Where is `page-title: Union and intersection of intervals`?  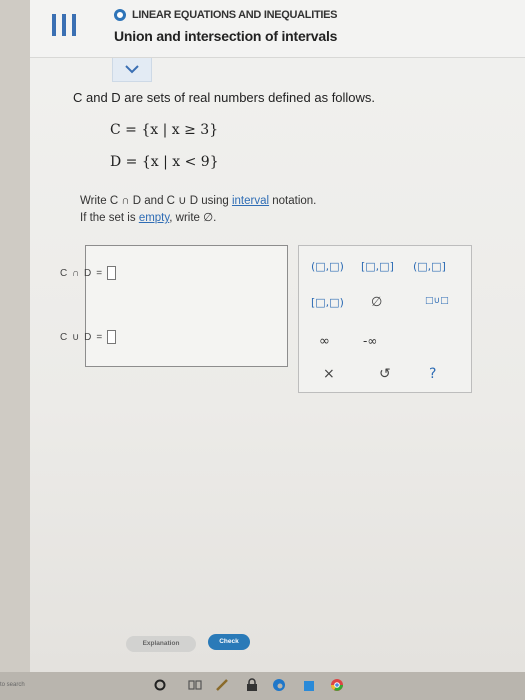
page-title: Union and intersection of intervals is located at coordinates (226, 36).